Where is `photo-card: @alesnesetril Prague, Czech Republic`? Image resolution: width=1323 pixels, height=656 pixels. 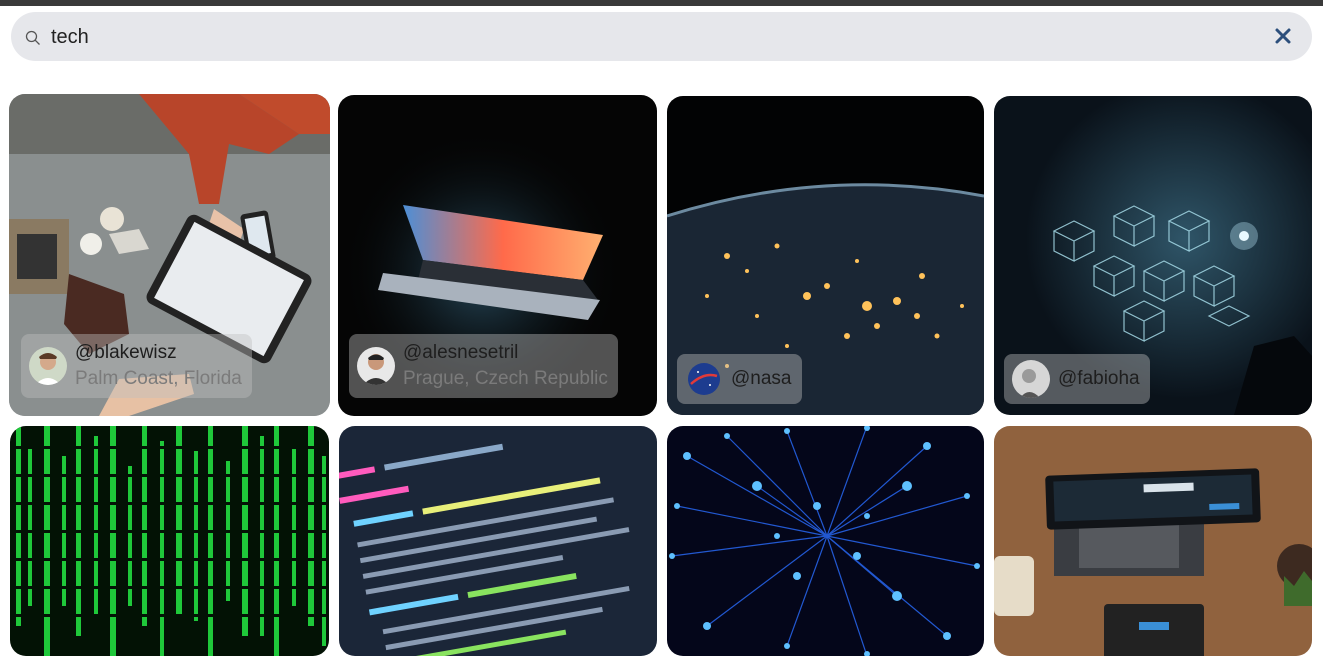 photo-card: @alesnesetril Prague, Czech Republic is located at coordinates (497, 255).